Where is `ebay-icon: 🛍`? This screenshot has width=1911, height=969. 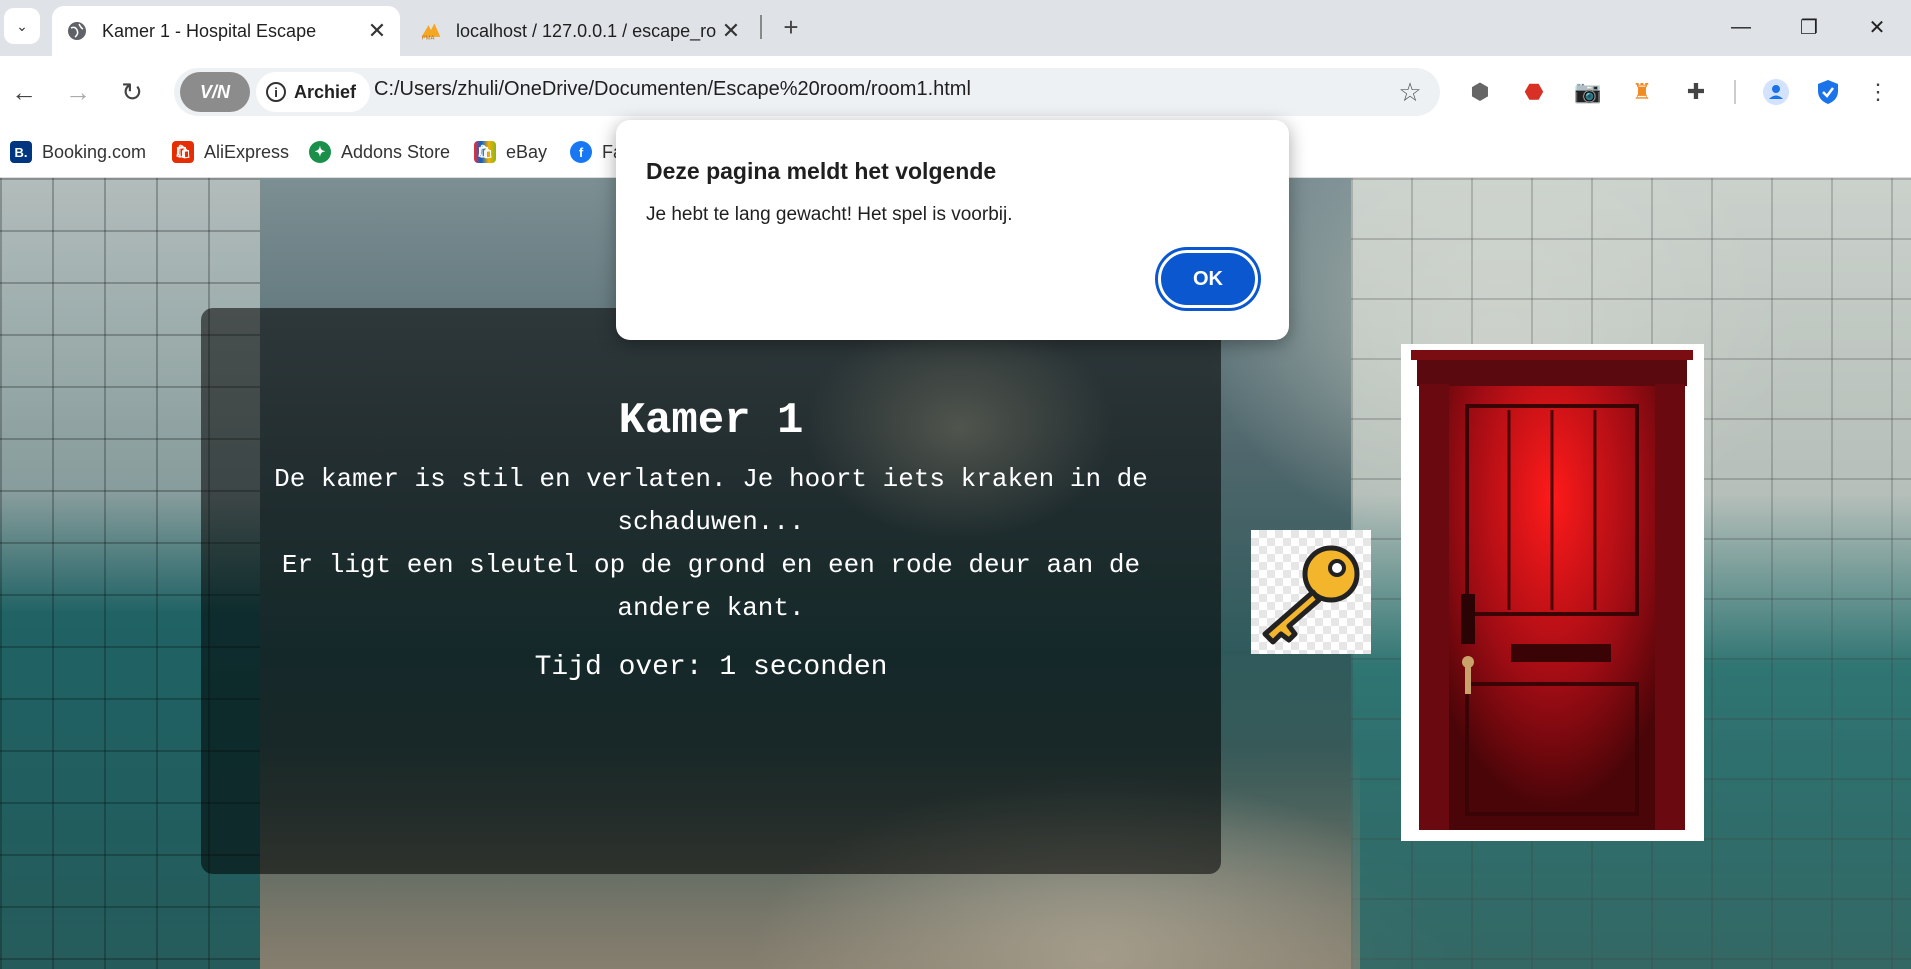
ebay-icon: 🛍 is located at coordinates (485, 152).